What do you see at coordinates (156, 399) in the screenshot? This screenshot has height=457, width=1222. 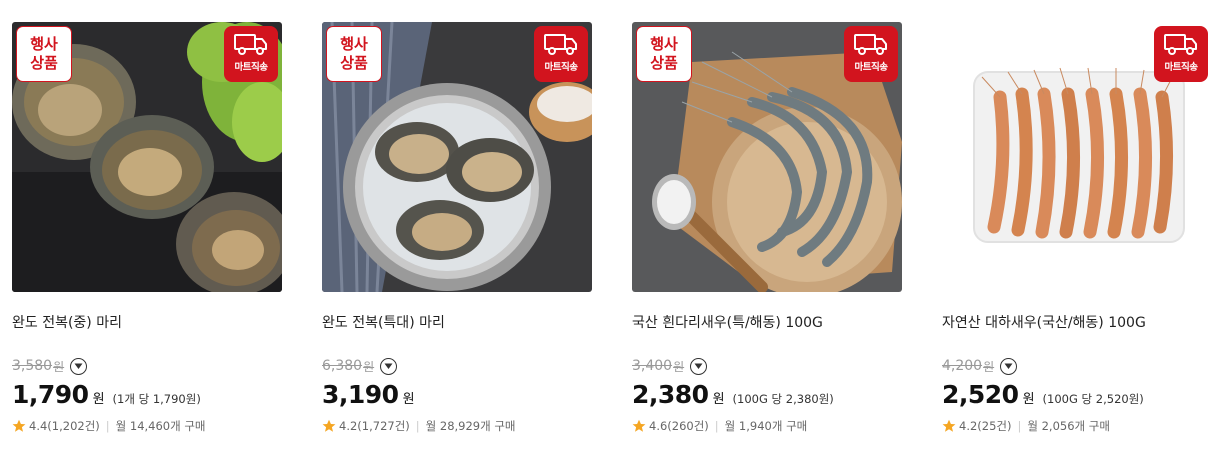 I see `unit-price: (1개 당 1,790원)` at bounding box center [156, 399].